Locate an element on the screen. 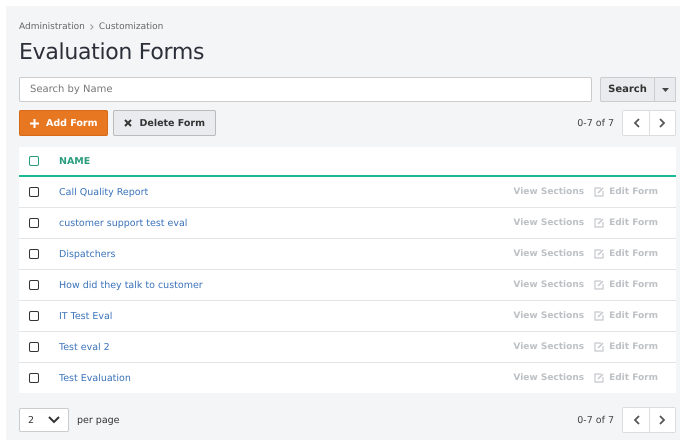 This screenshot has height=440, width=680. per-page-label: per page is located at coordinates (98, 420).